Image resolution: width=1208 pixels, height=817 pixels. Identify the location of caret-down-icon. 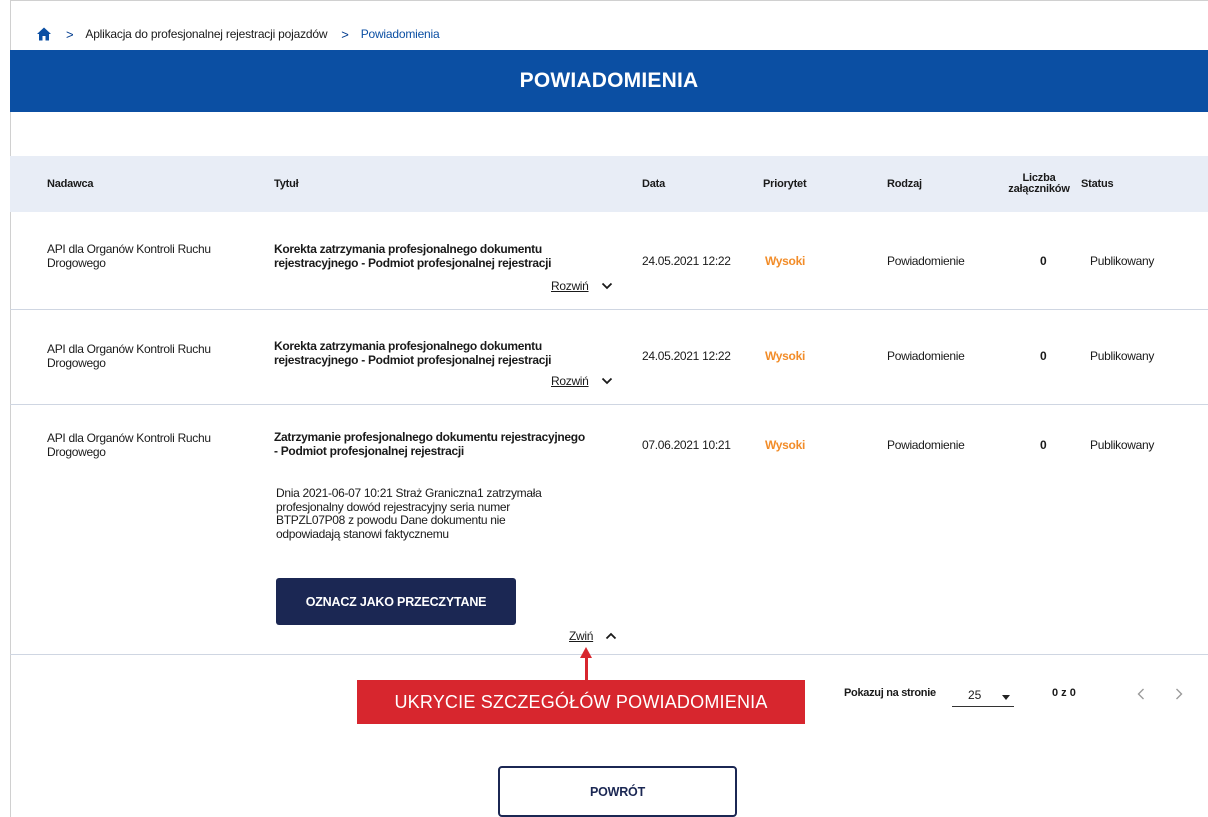
(1006, 697).